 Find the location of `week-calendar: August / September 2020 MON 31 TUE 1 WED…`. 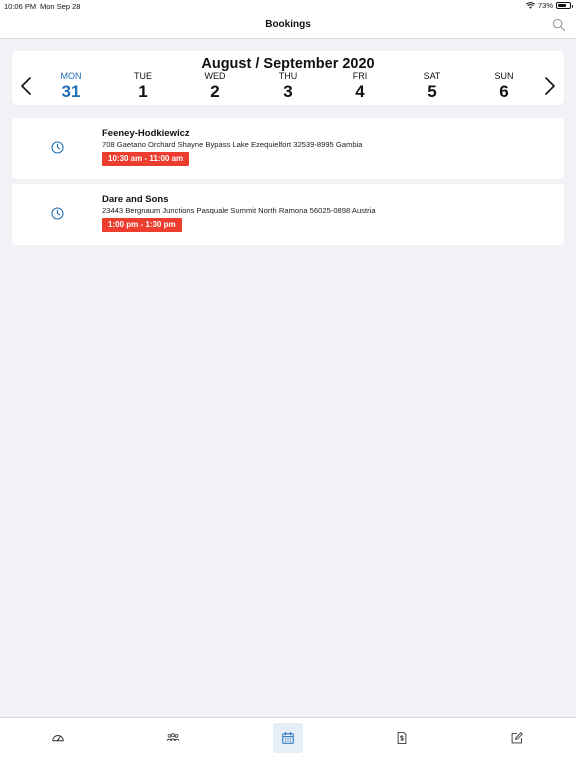

week-calendar: August / September 2020 MON 31 TUE 1 WED… is located at coordinates (288, 78).